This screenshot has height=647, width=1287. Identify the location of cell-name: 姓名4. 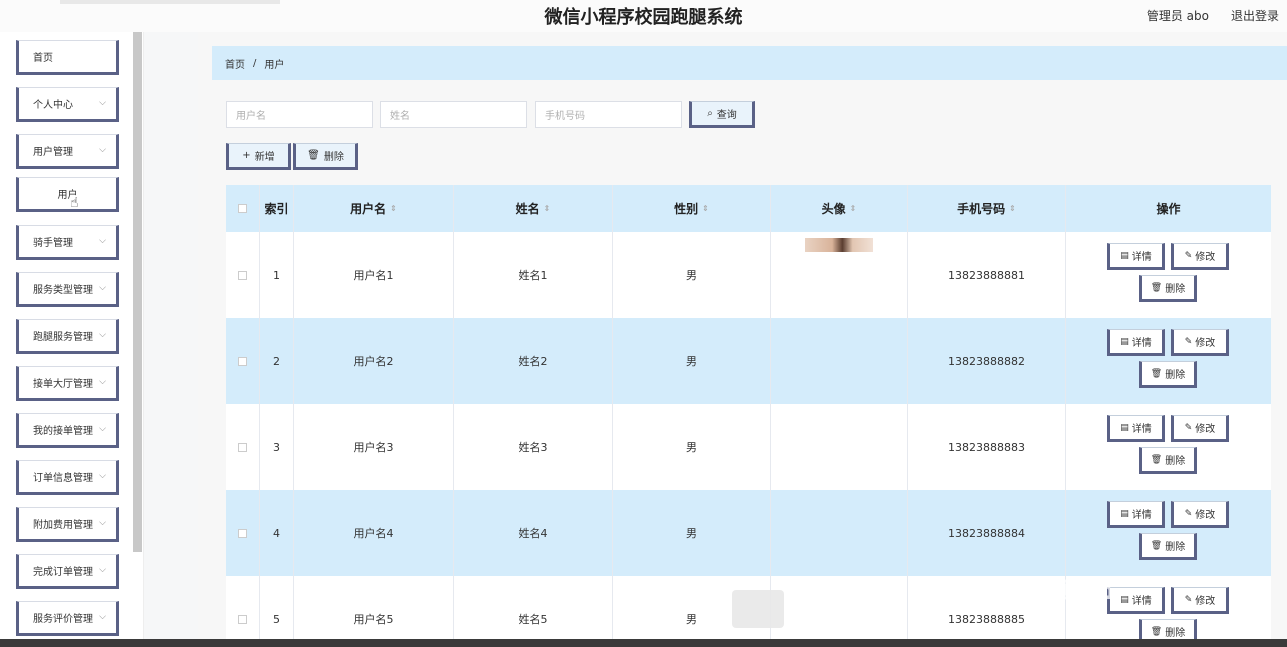
(533, 533).